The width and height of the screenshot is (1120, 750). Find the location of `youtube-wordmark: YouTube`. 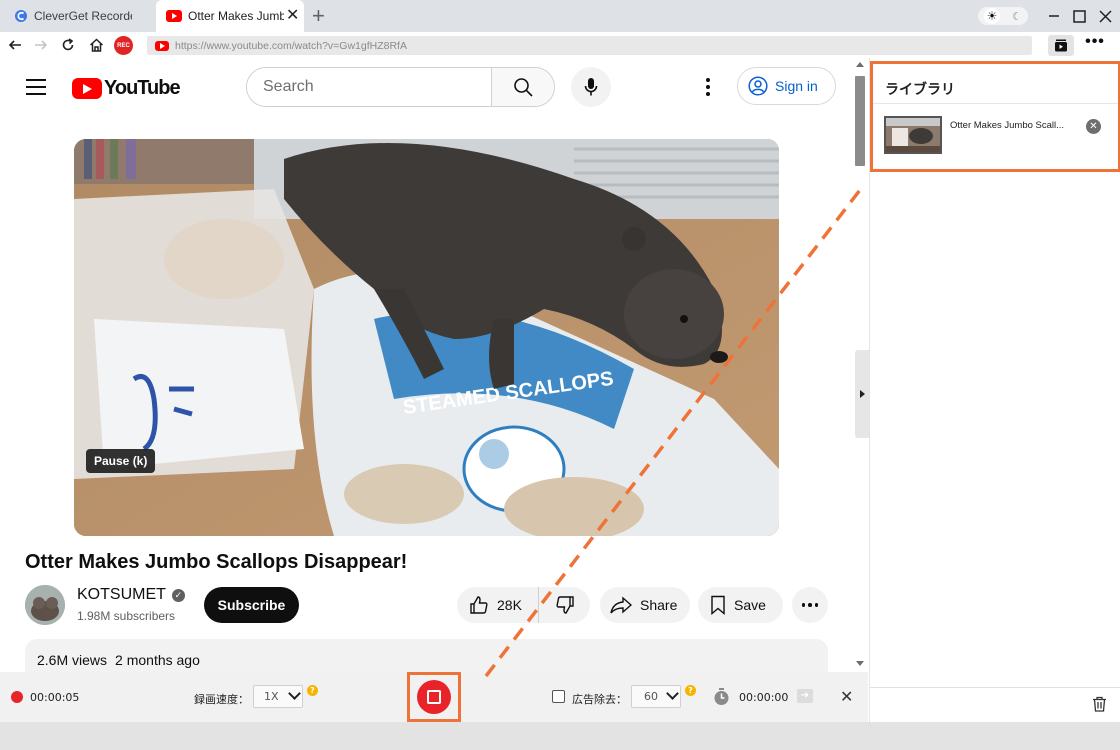

youtube-wordmark: YouTube is located at coordinates (142, 88).